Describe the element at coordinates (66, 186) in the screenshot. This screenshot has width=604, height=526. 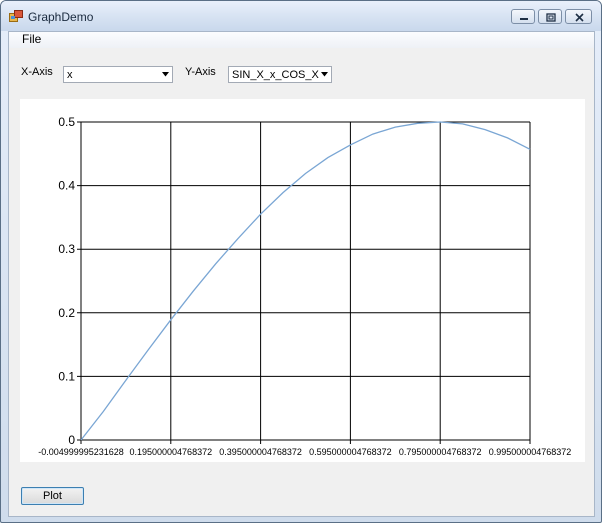
I see `y-tick-label: 0.4` at that location.